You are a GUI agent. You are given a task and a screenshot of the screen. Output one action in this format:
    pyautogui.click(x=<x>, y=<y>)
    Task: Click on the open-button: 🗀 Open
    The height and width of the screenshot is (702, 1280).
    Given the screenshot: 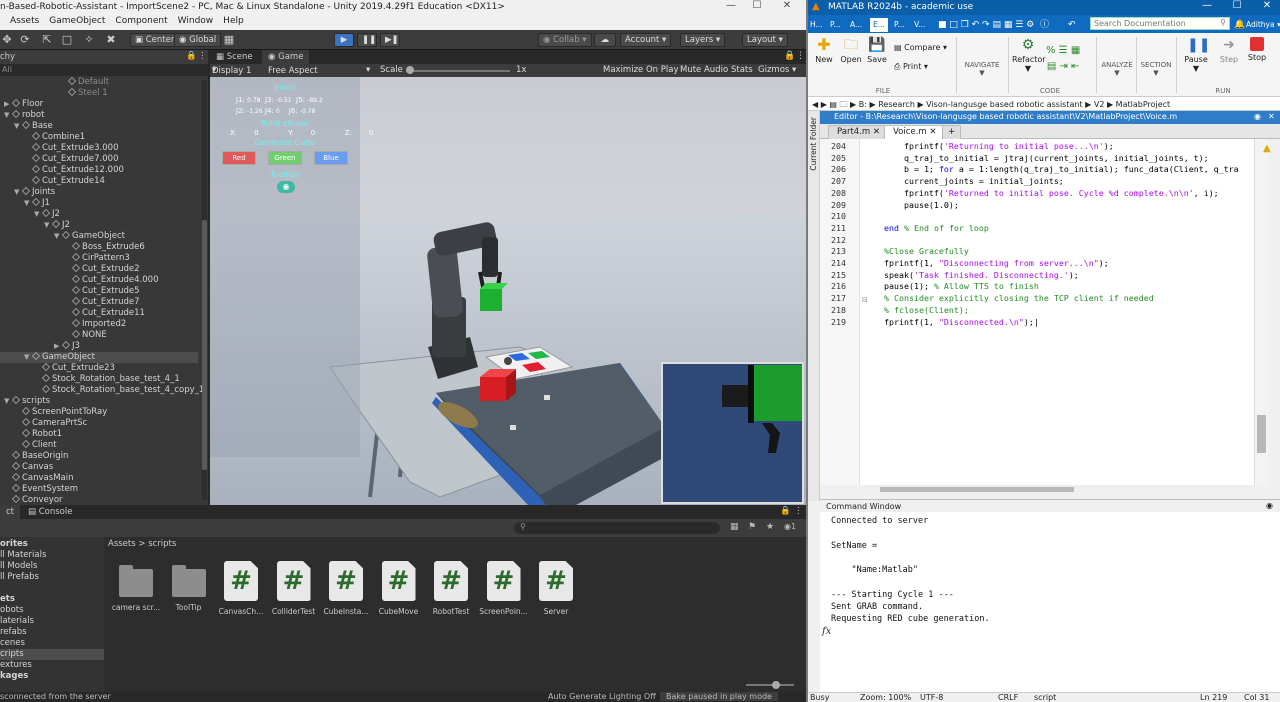 What is the action you would take?
    pyautogui.click(x=851, y=50)
    